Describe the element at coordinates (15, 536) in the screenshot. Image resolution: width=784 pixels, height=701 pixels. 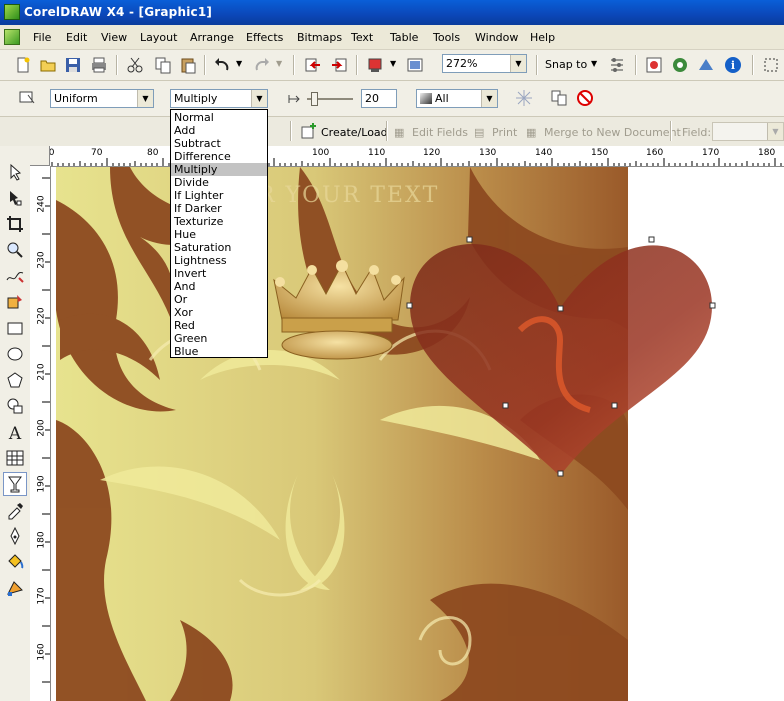
I see `outline-tool-icon` at that location.